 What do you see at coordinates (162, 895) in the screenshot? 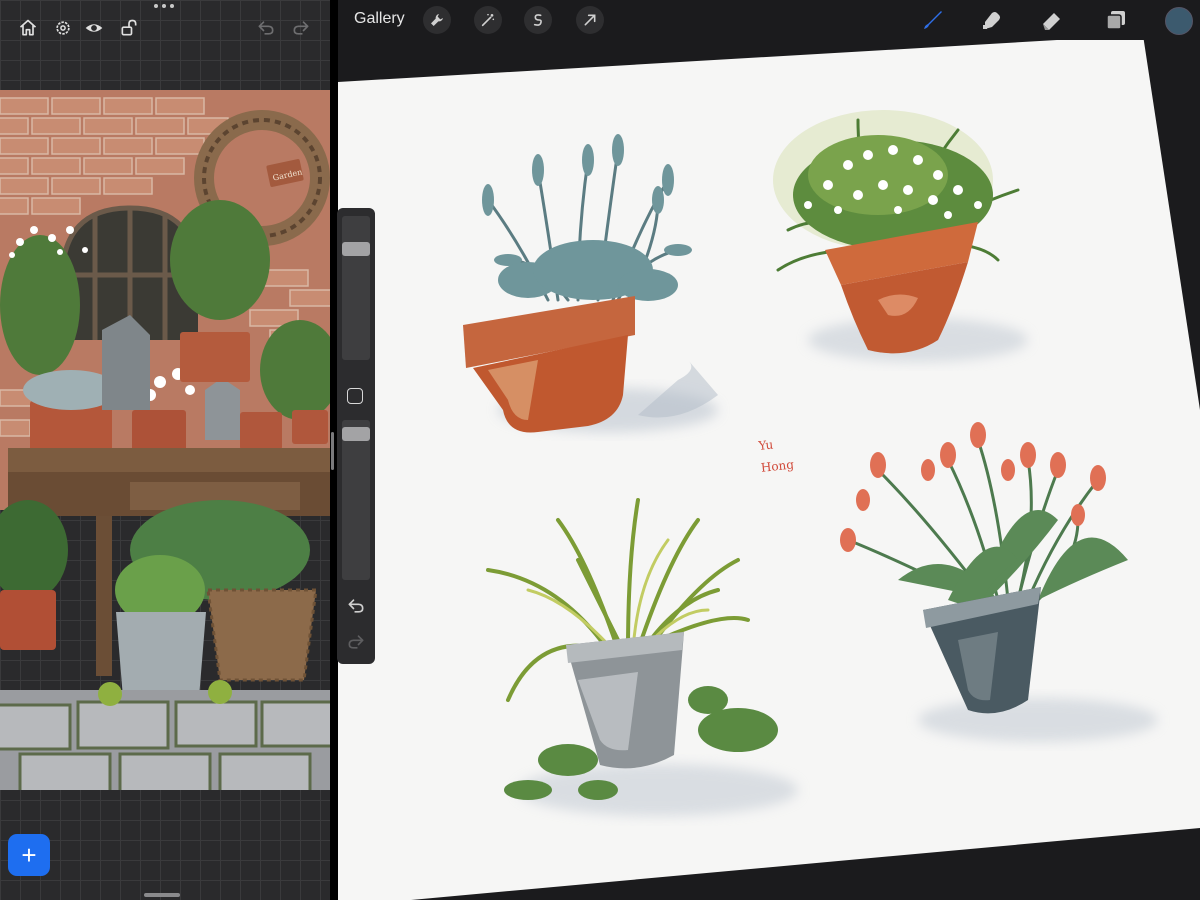
I see `home-indicator` at bounding box center [162, 895].